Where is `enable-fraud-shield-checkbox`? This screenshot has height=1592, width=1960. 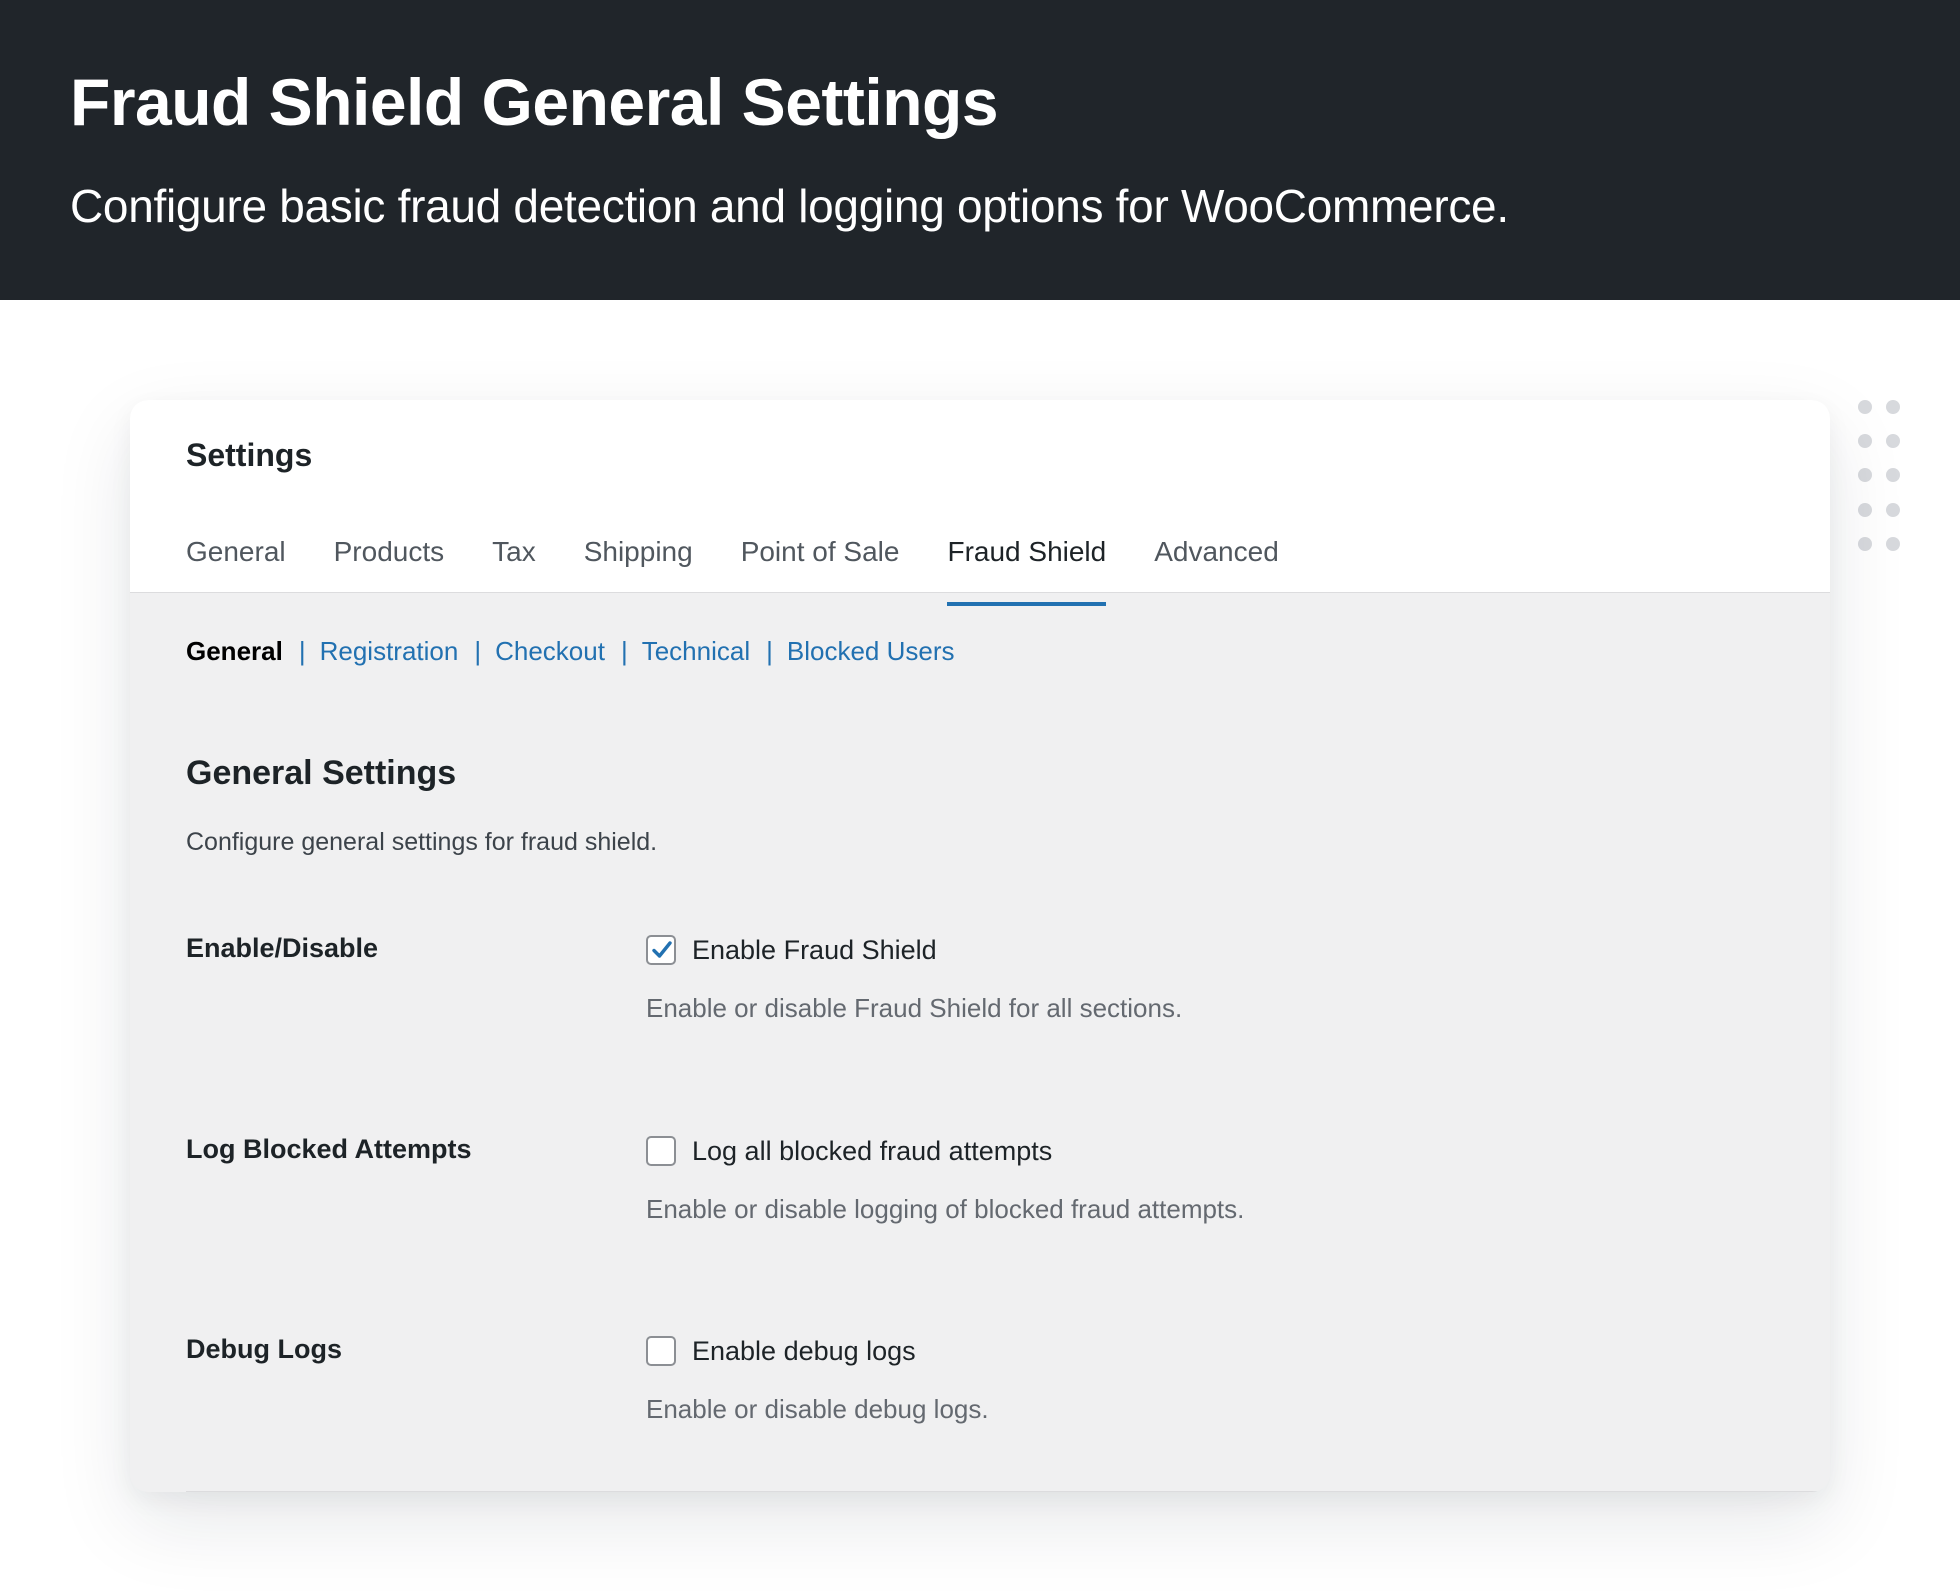
enable-fraud-shield-checkbox is located at coordinates (661, 950).